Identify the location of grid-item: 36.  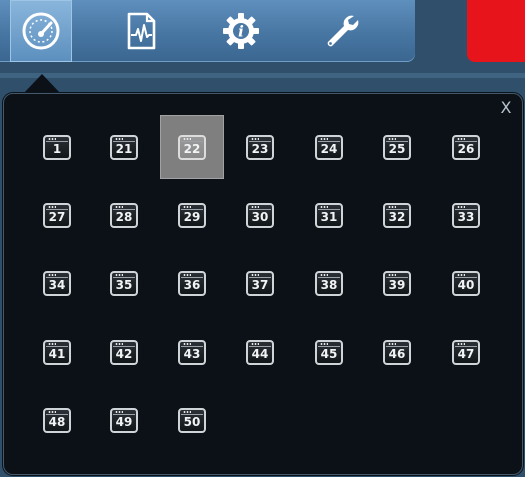
(192, 283).